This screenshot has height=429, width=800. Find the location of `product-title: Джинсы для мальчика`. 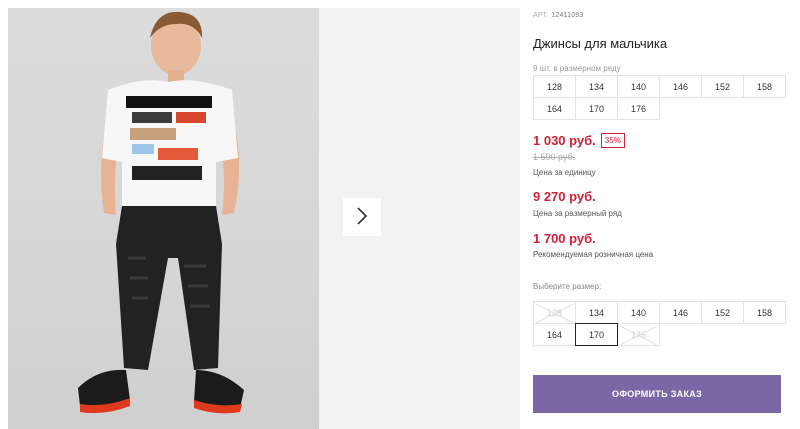

product-title: Джинсы для мальчика is located at coordinates (600, 43).